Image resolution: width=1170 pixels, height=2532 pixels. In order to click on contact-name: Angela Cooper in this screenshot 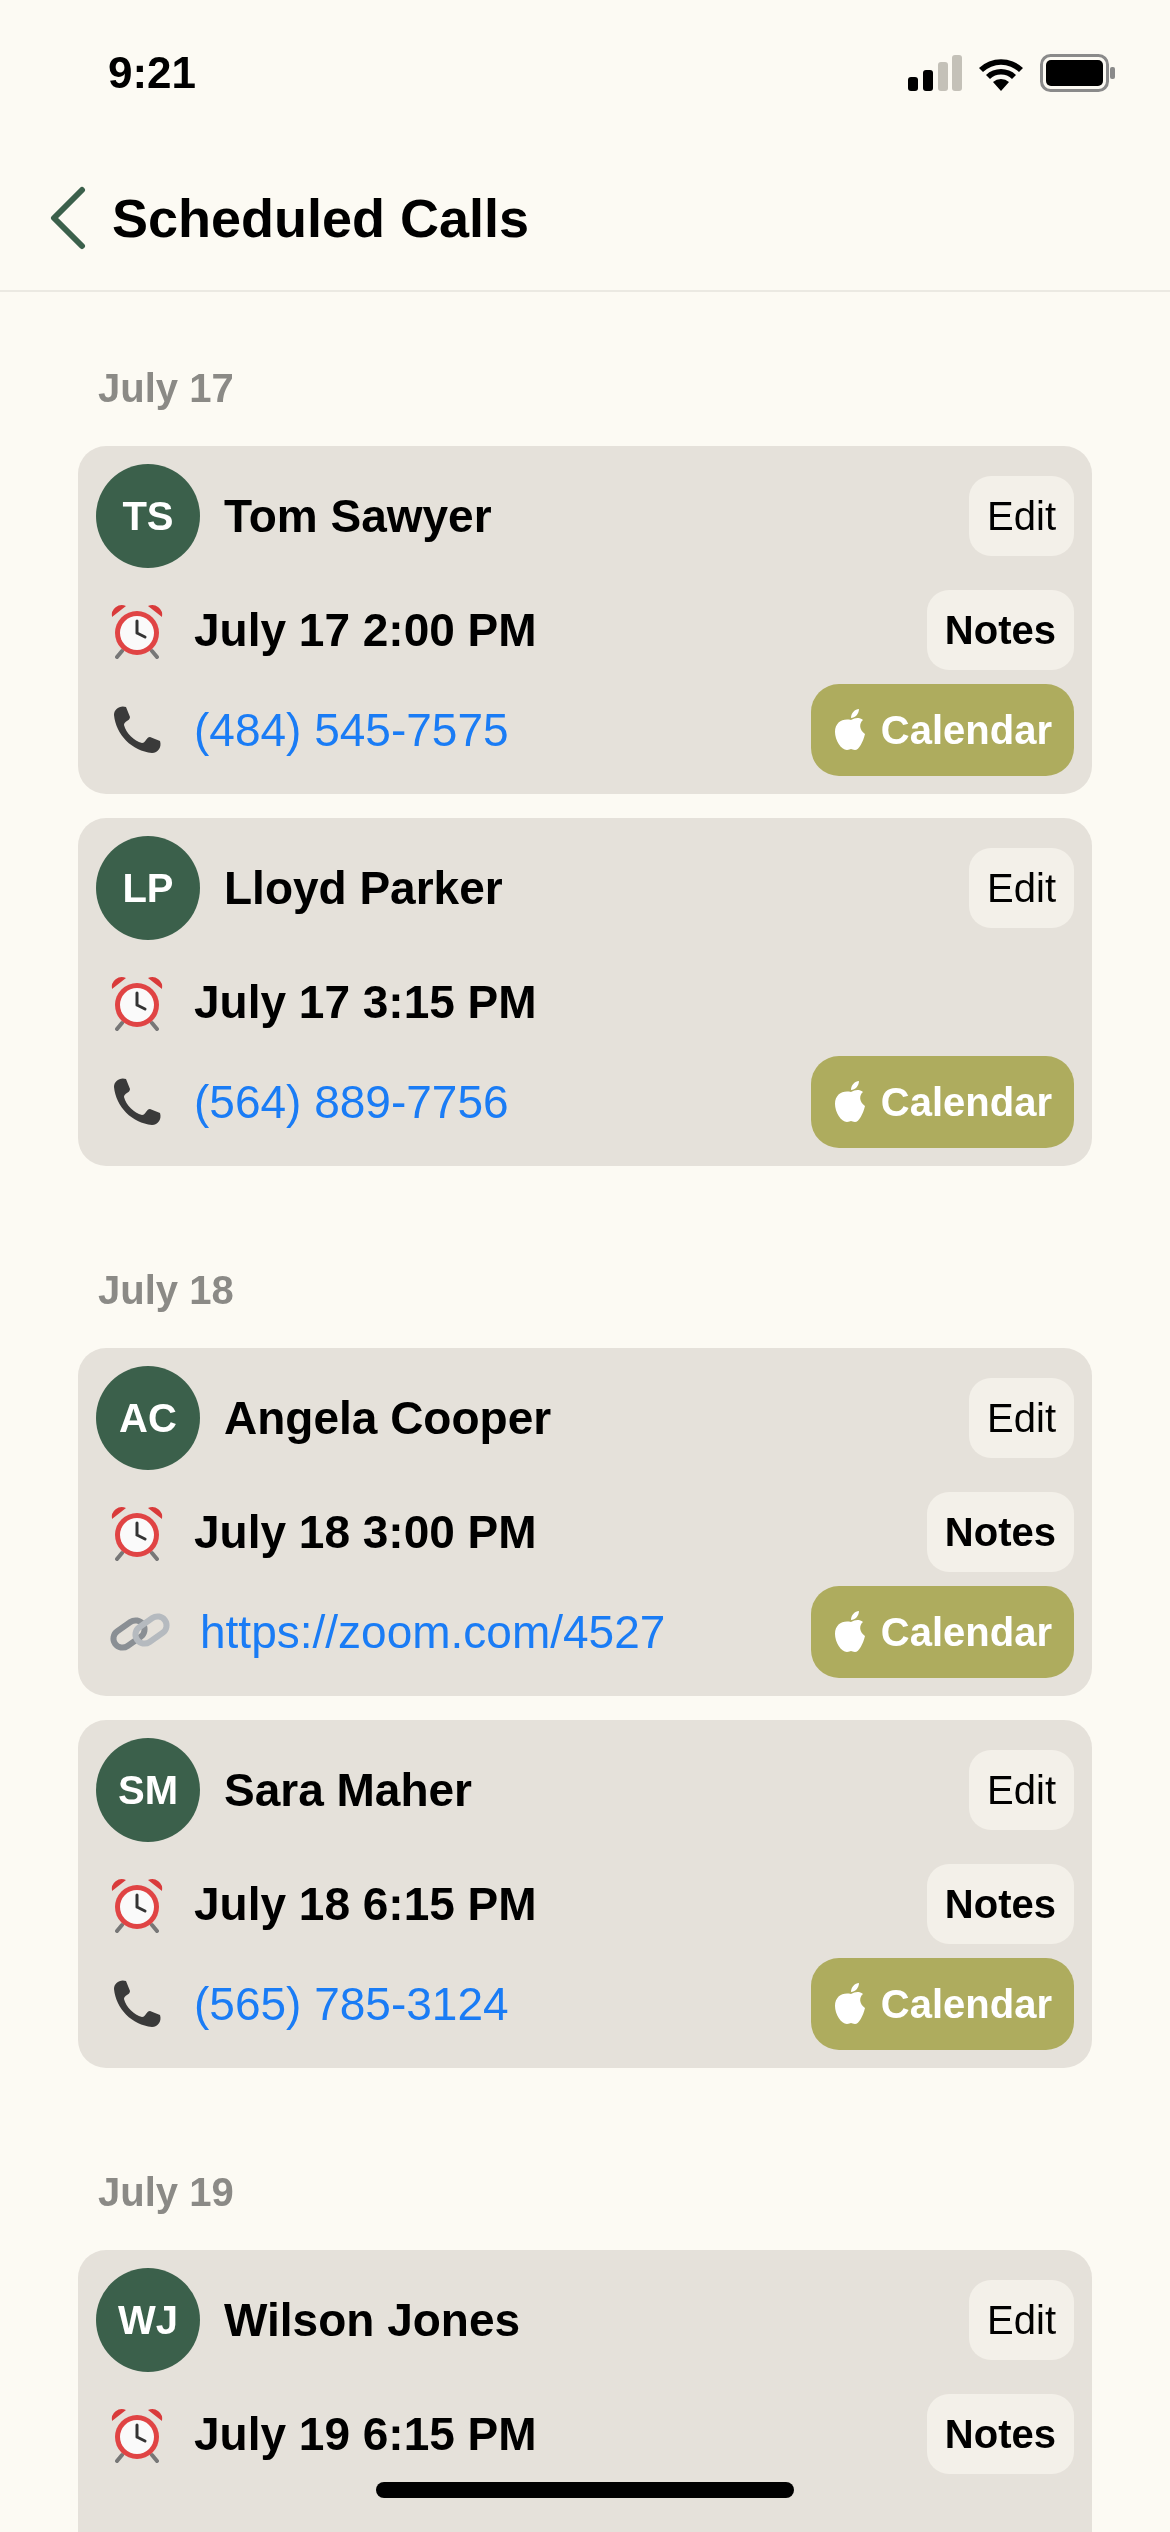, I will do `click(388, 1418)`.